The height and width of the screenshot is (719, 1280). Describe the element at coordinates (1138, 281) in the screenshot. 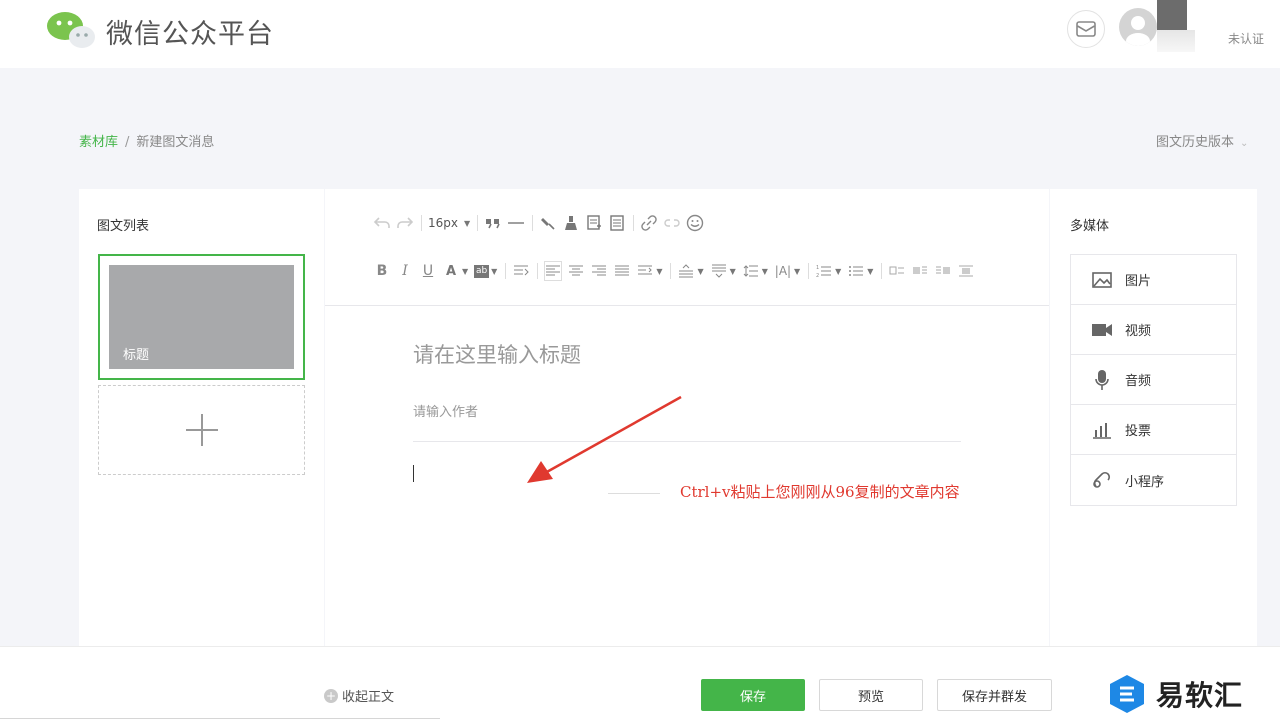

I see `media-item-label: 图片` at that location.